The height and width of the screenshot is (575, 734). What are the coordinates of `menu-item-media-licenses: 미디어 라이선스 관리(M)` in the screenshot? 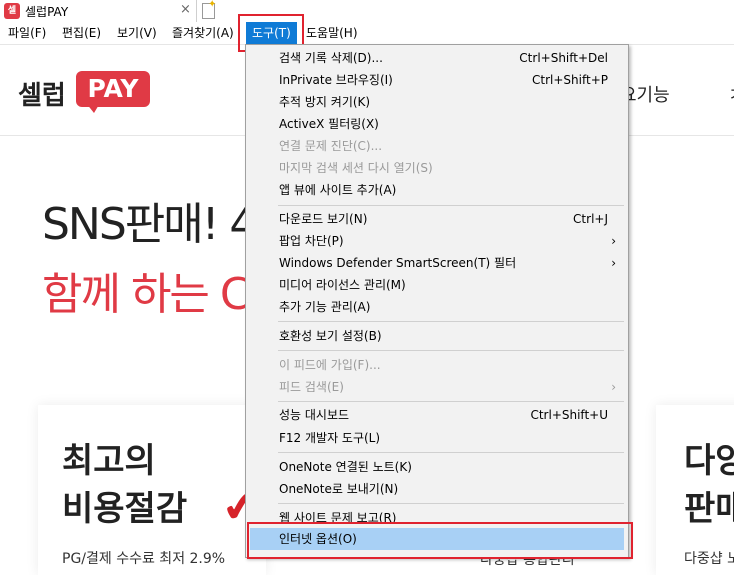 It's located at (437, 285).